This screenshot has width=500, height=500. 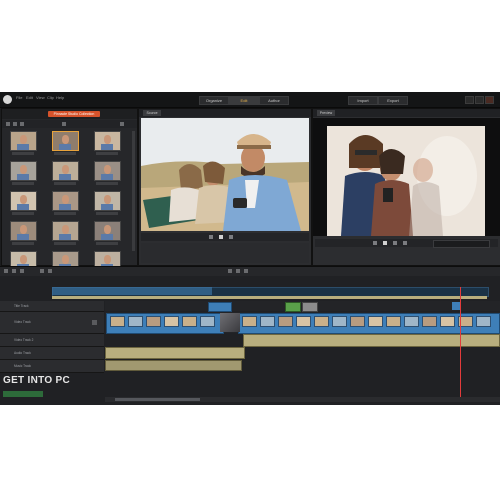 I want to click on source-info-area, so click(x=225, y=253).